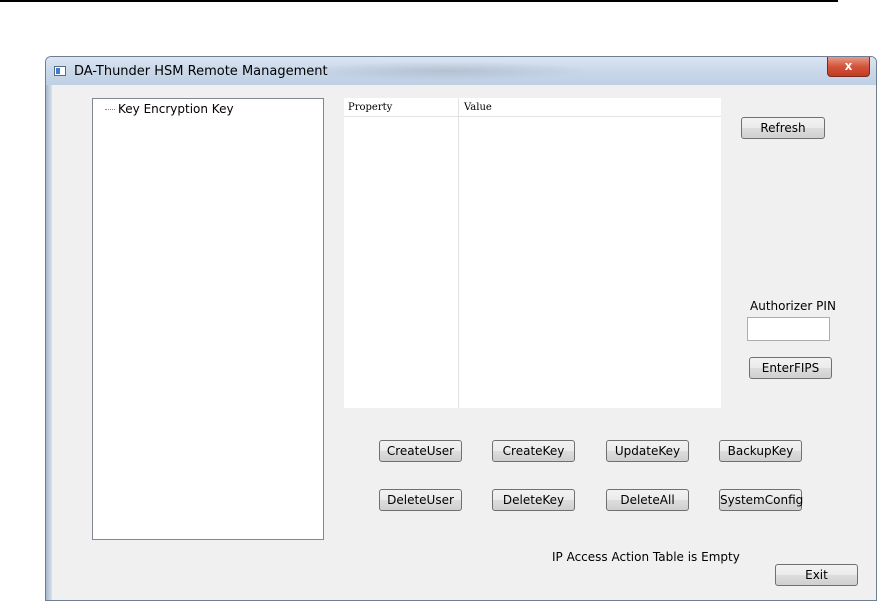 The image size is (877, 601). What do you see at coordinates (533, 451) in the screenshot?
I see `create-key-button: CreateKey` at bounding box center [533, 451].